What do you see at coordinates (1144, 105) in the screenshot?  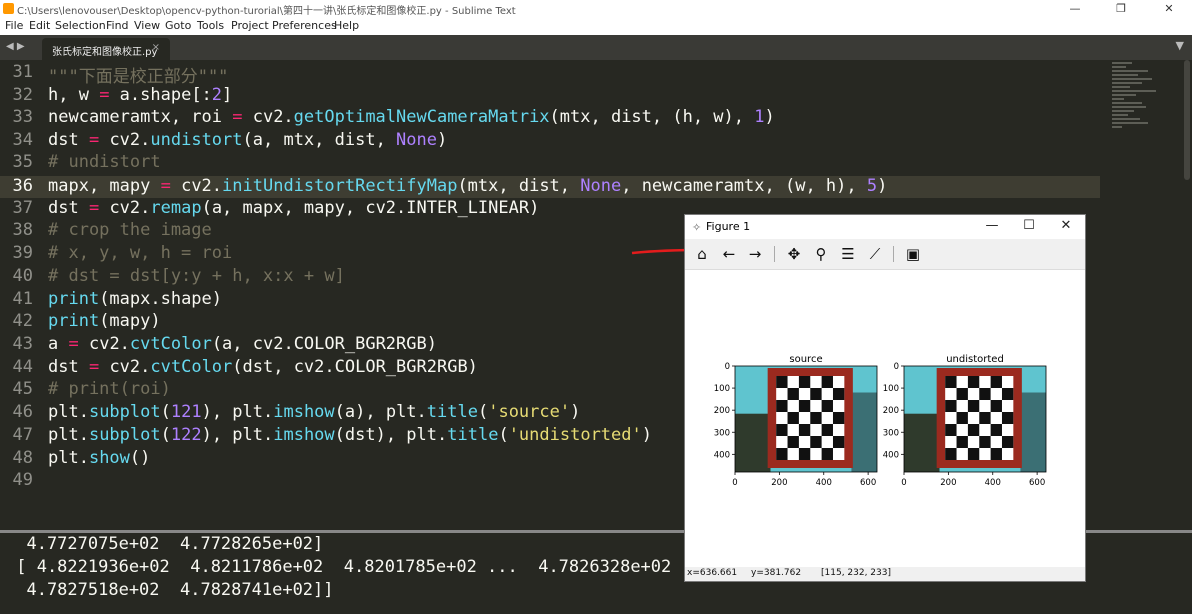 I see `minimap` at bounding box center [1144, 105].